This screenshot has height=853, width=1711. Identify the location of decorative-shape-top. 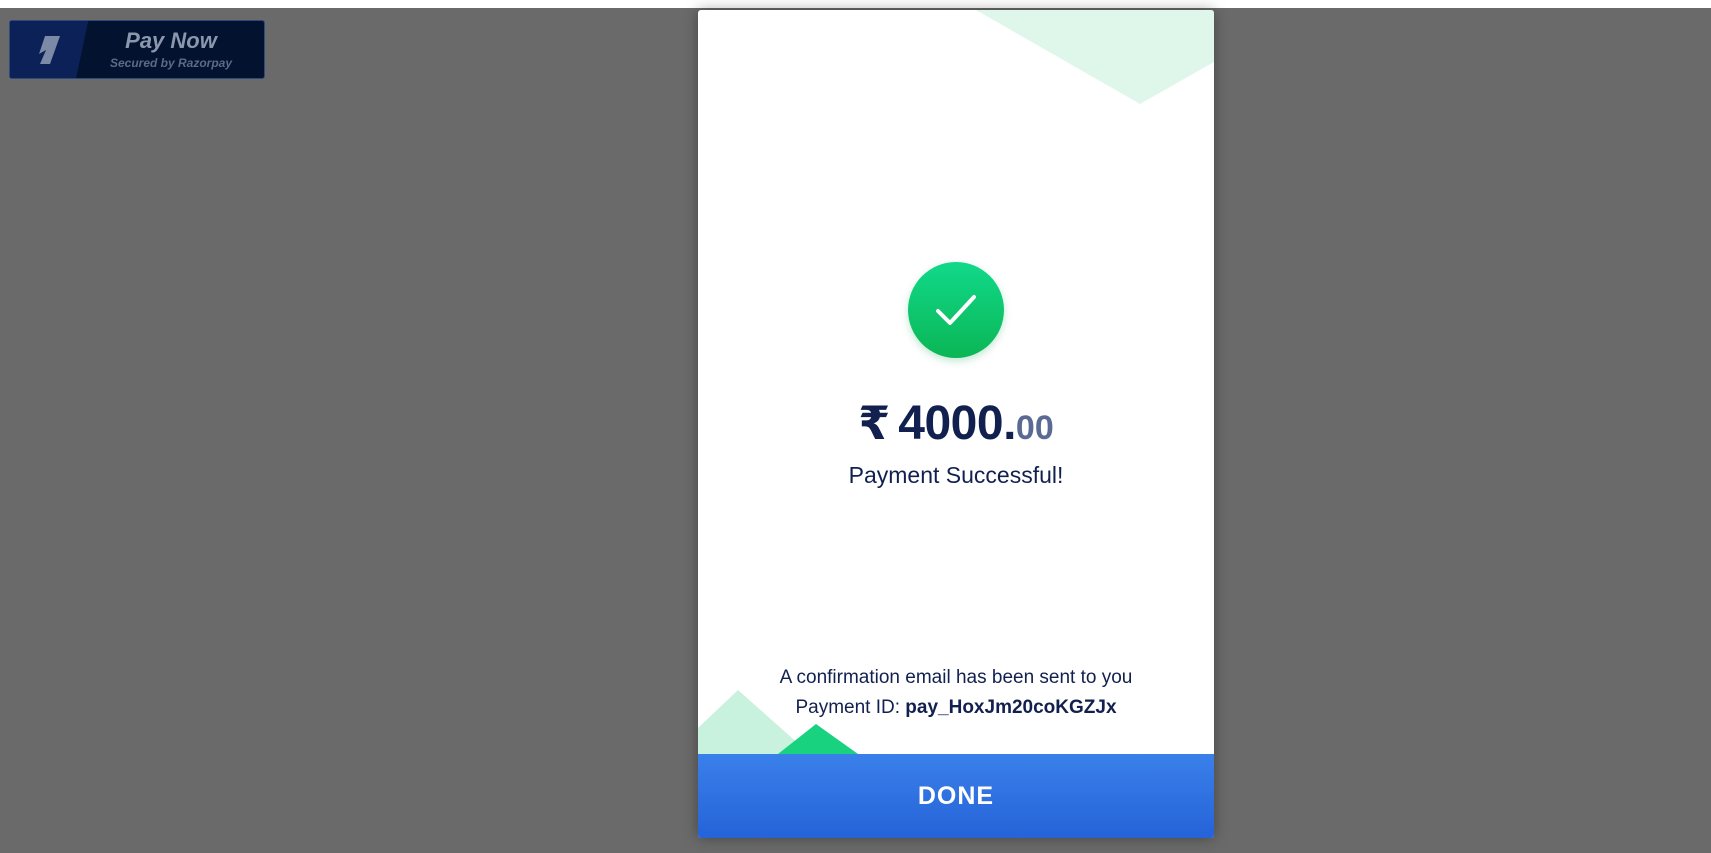
(1095, 57).